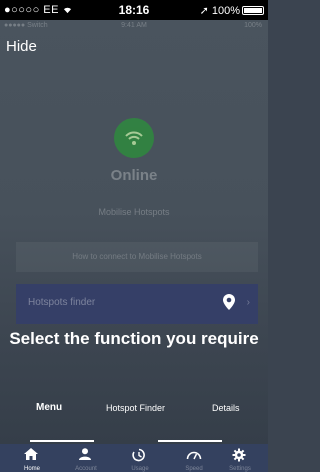 The height and width of the screenshot is (472, 320). What do you see at coordinates (21, 46) in the screenshot?
I see `hide-button: Hide` at bounding box center [21, 46].